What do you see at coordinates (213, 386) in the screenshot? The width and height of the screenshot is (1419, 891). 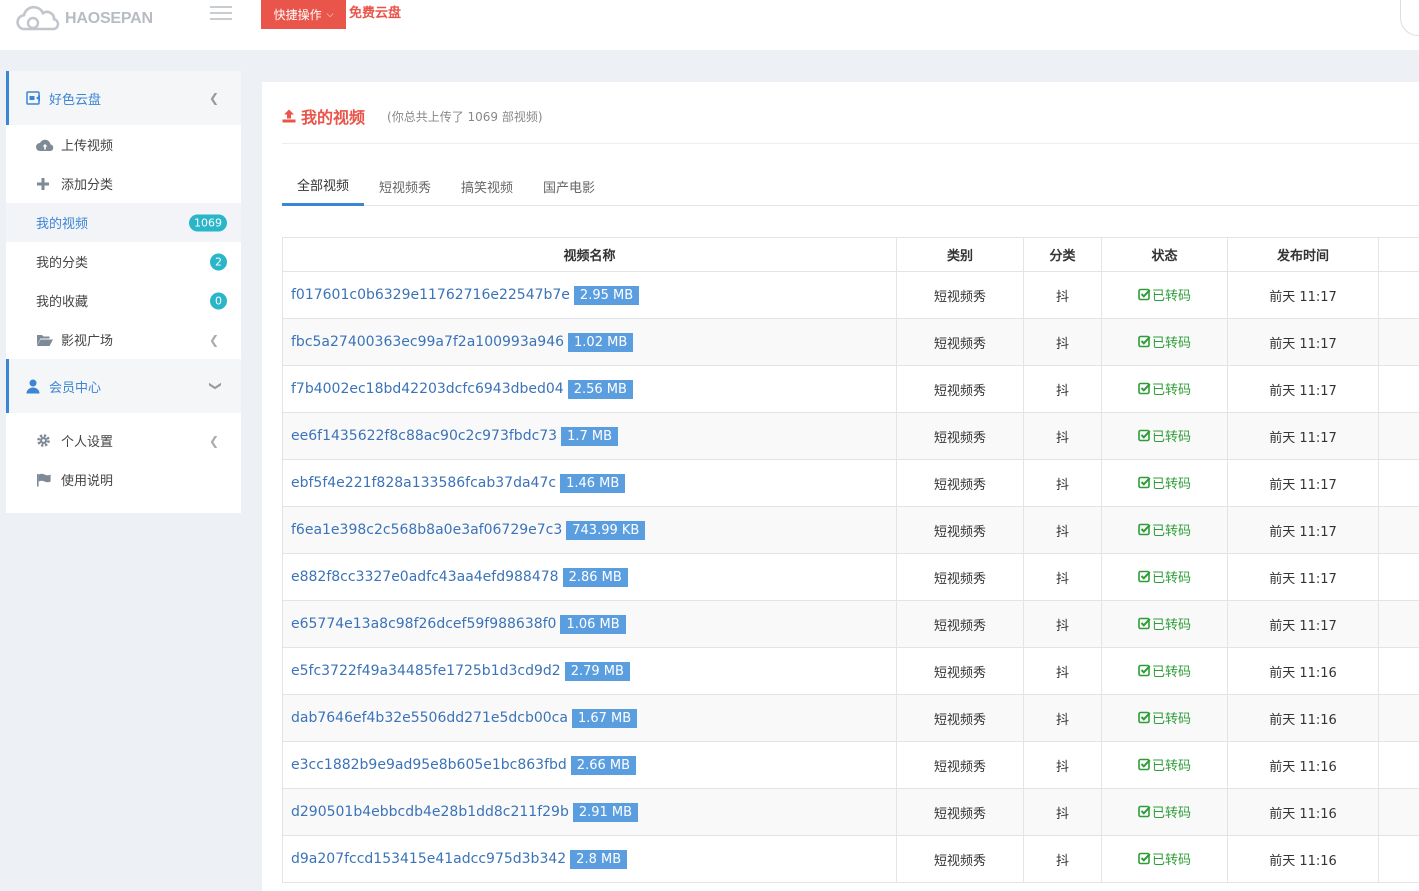 I see `chevron-down-icon: ❮` at bounding box center [213, 386].